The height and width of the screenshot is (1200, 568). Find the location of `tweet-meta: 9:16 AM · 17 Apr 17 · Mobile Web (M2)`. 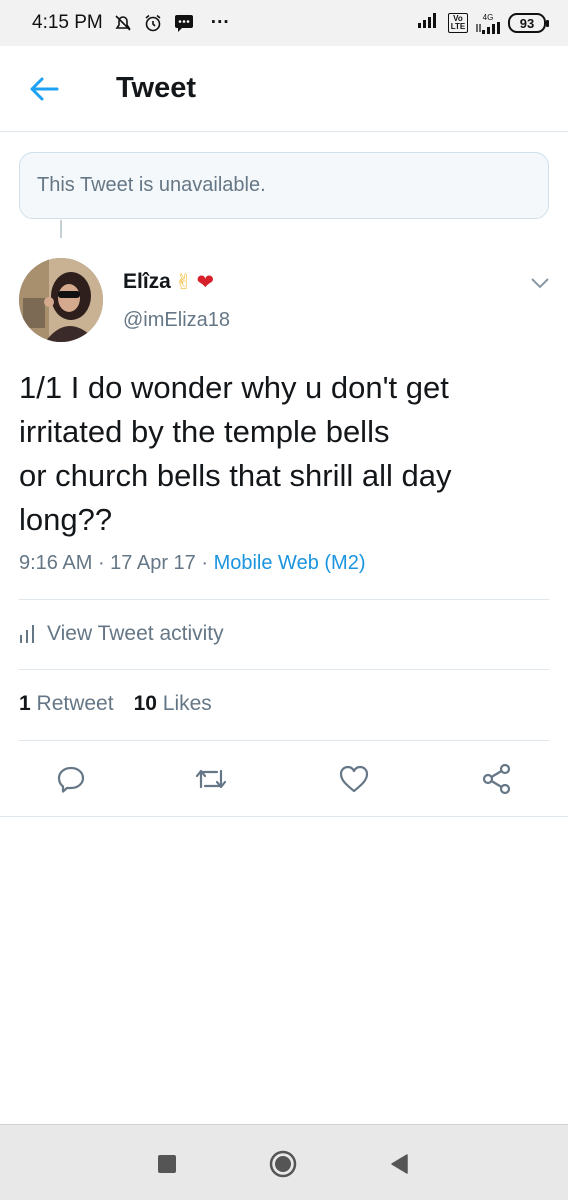

tweet-meta: 9:16 AM · 17 Apr 17 · Mobile Web (M2) is located at coordinates (192, 563).